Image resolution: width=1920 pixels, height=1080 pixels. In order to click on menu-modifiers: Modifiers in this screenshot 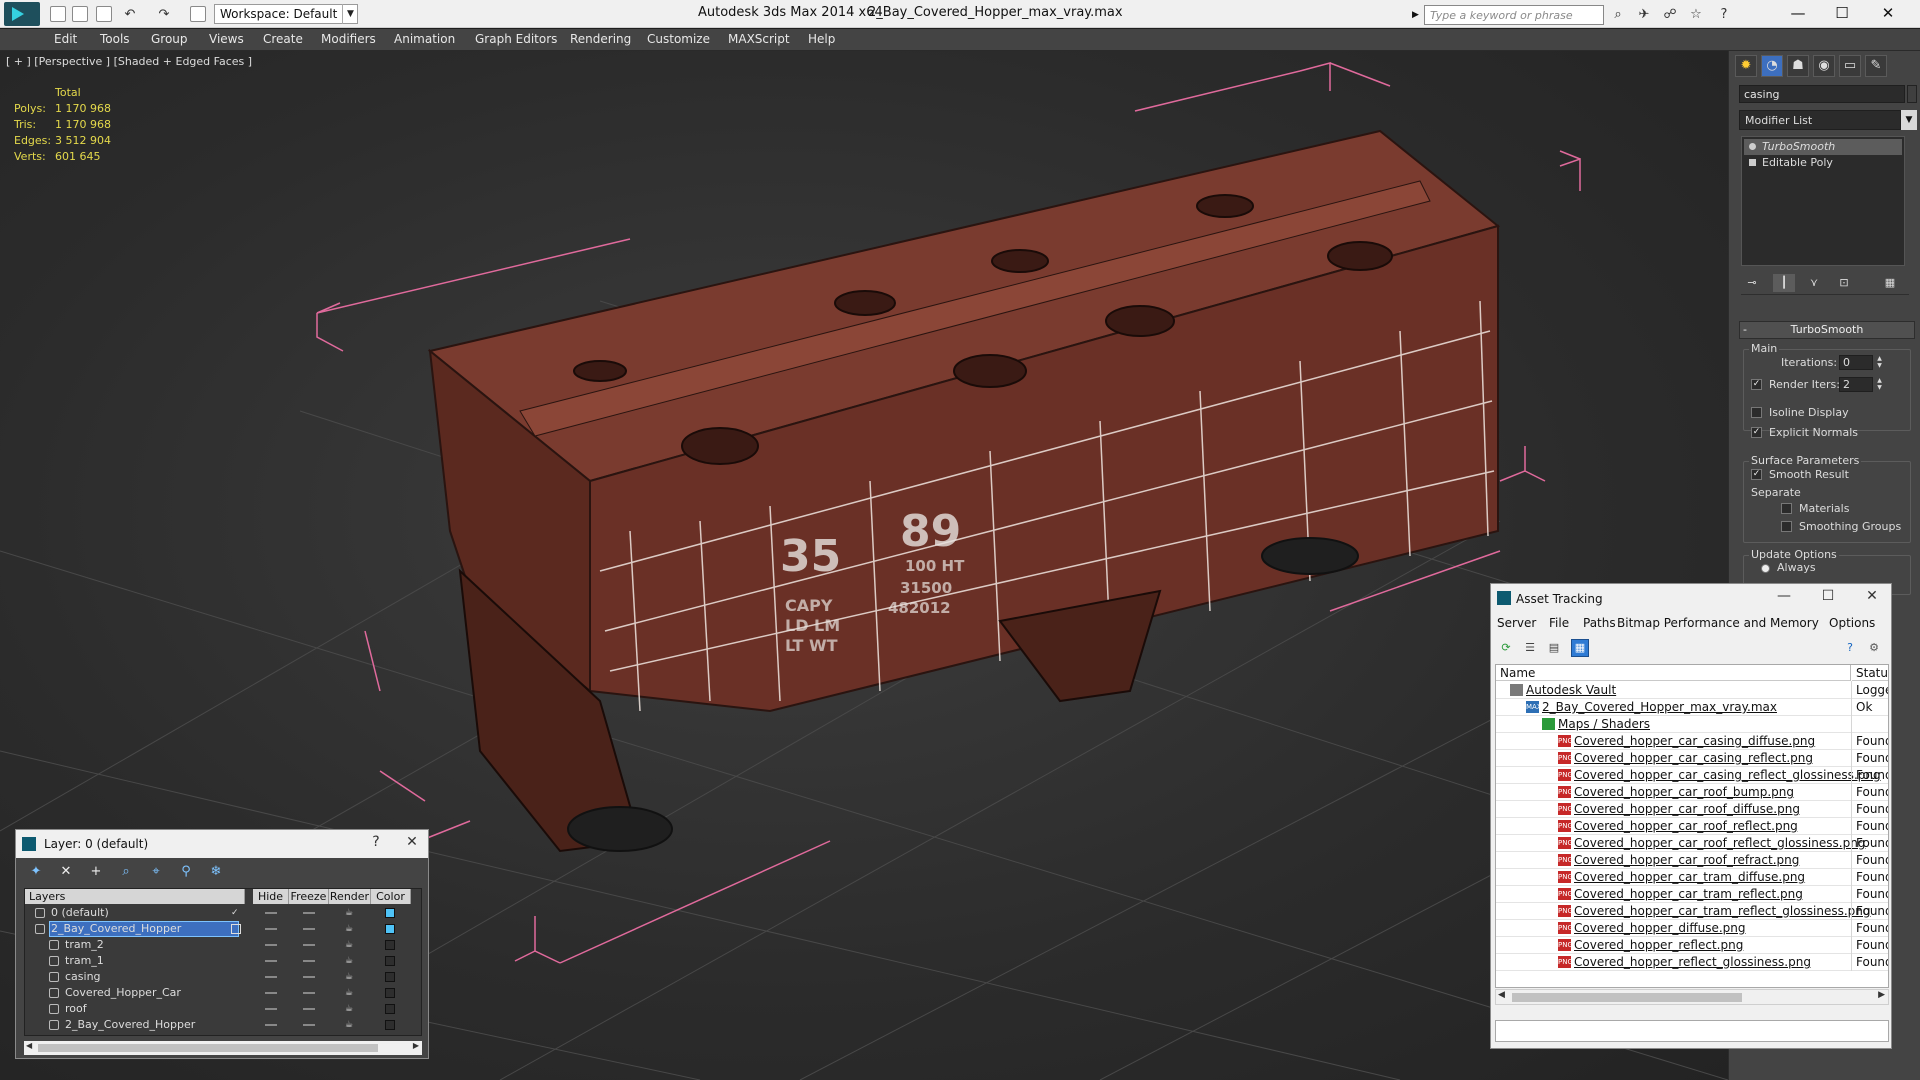, I will do `click(348, 39)`.